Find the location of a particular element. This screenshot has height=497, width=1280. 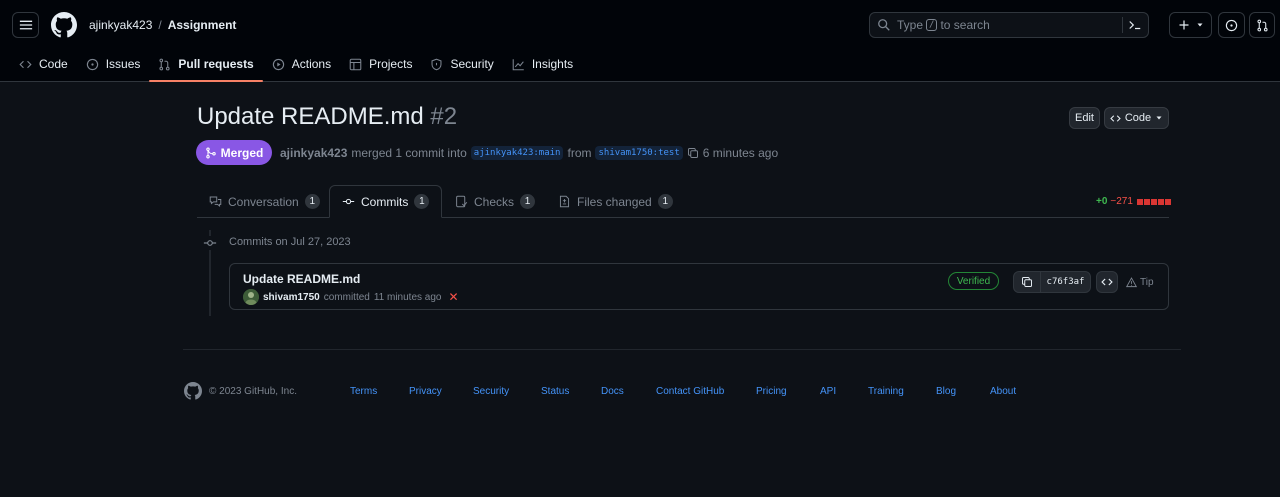

tab-commits-counter: 1 is located at coordinates (422, 201).